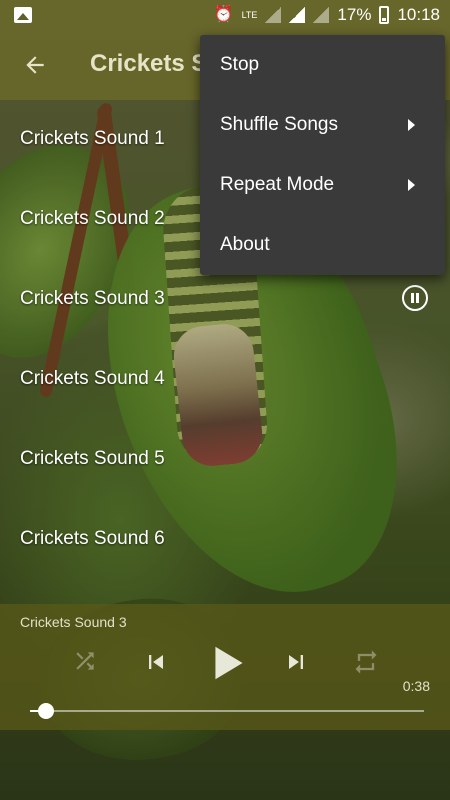  Describe the element at coordinates (85, 661) in the screenshot. I see `shuffle-icon` at that location.